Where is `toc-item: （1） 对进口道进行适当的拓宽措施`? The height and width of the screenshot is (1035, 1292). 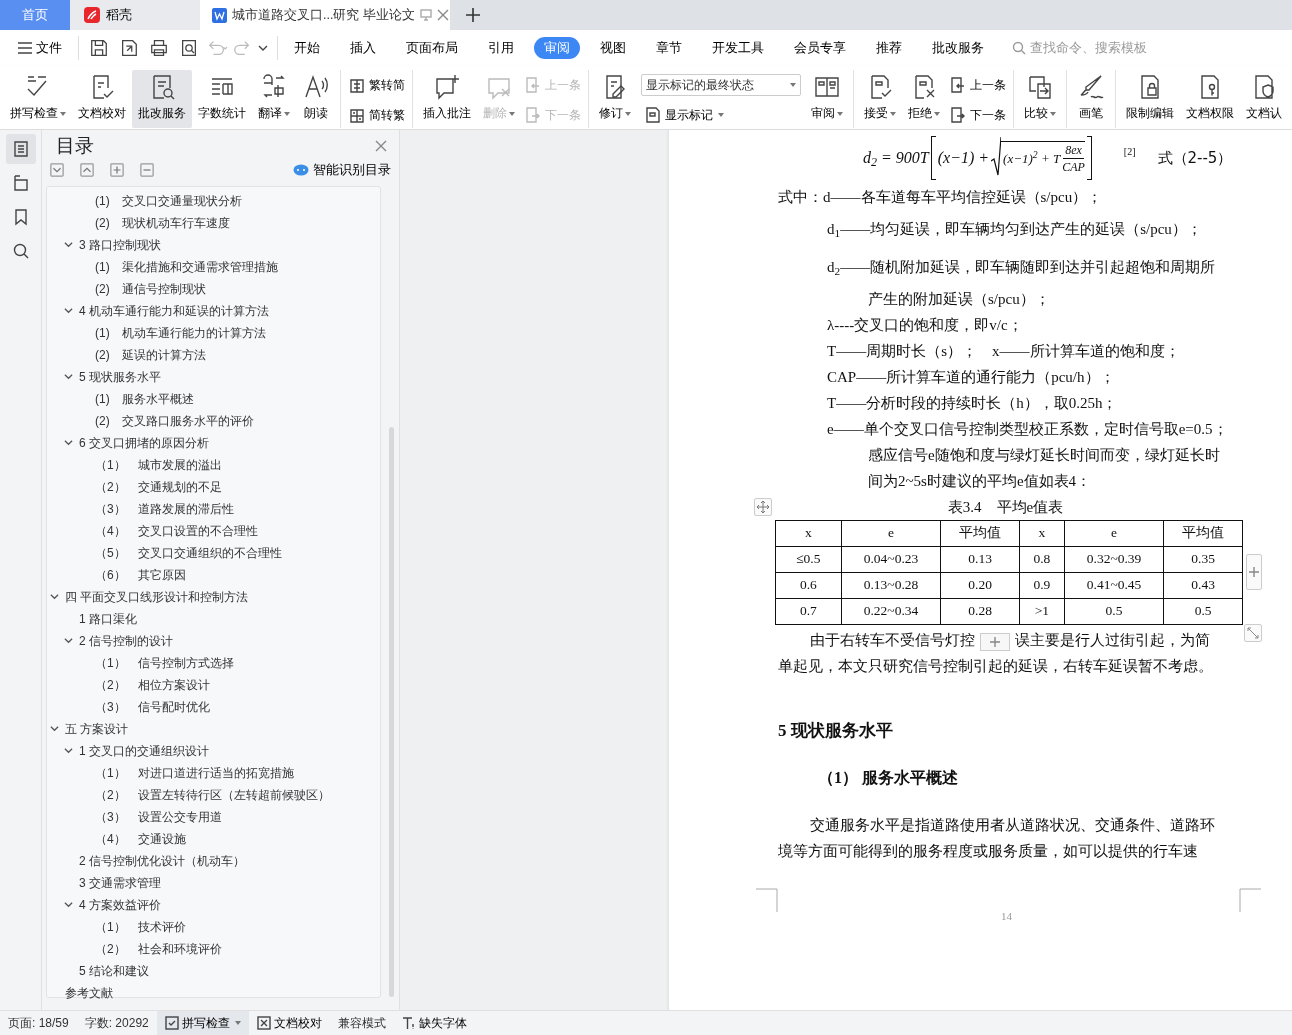
toc-item: （1） 对进口道进行适当的拓宽措施 is located at coordinates (194, 772).